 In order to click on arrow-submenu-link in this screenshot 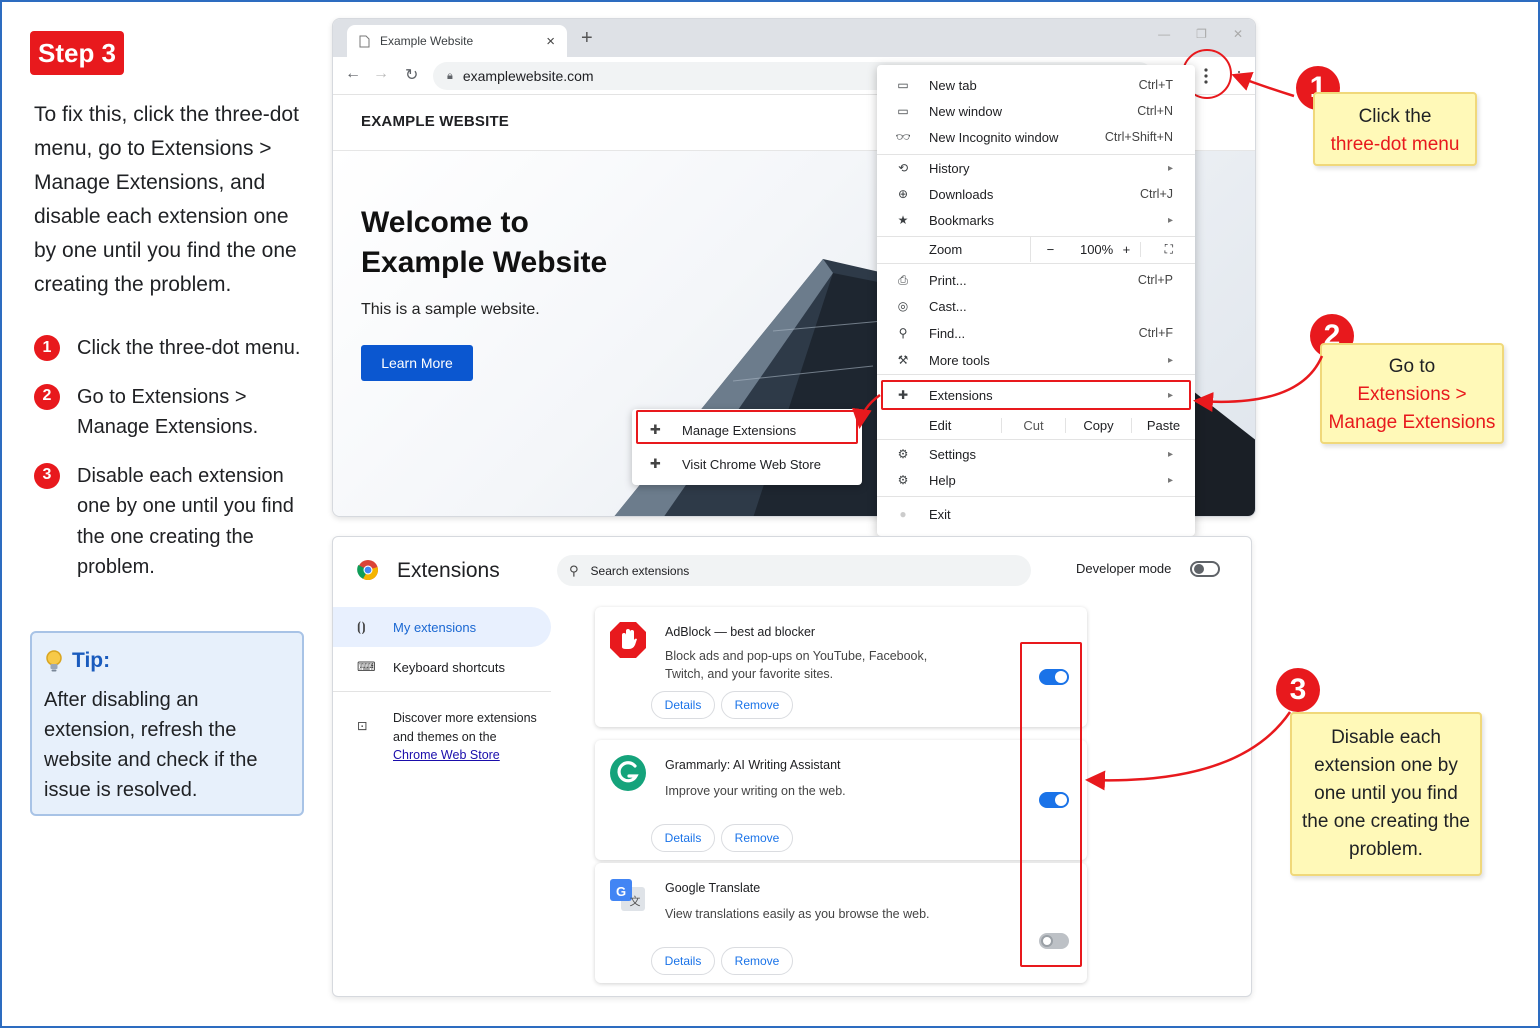, I will do `click(866, 411)`.